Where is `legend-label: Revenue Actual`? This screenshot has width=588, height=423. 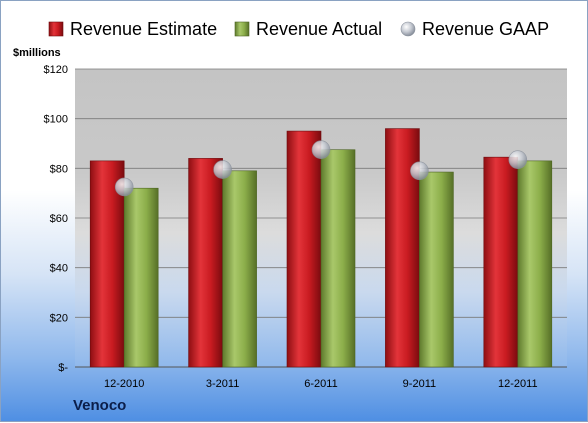
legend-label: Revenue Actual is located at coordinates (319, 29).